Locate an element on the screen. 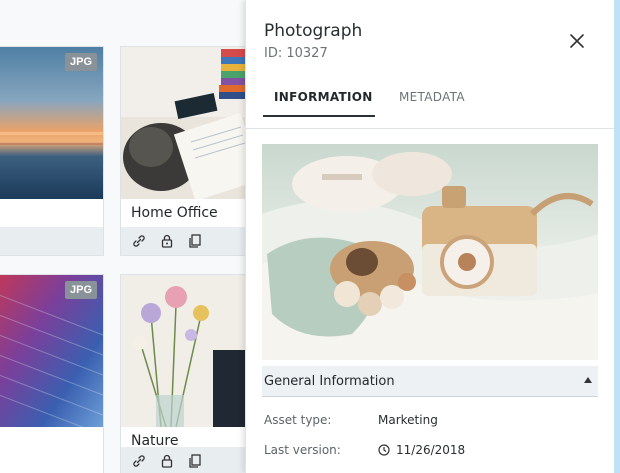 This screenshot has height=473, width=620. tab-metadata: METADATA is located at coordinates (432, 97).